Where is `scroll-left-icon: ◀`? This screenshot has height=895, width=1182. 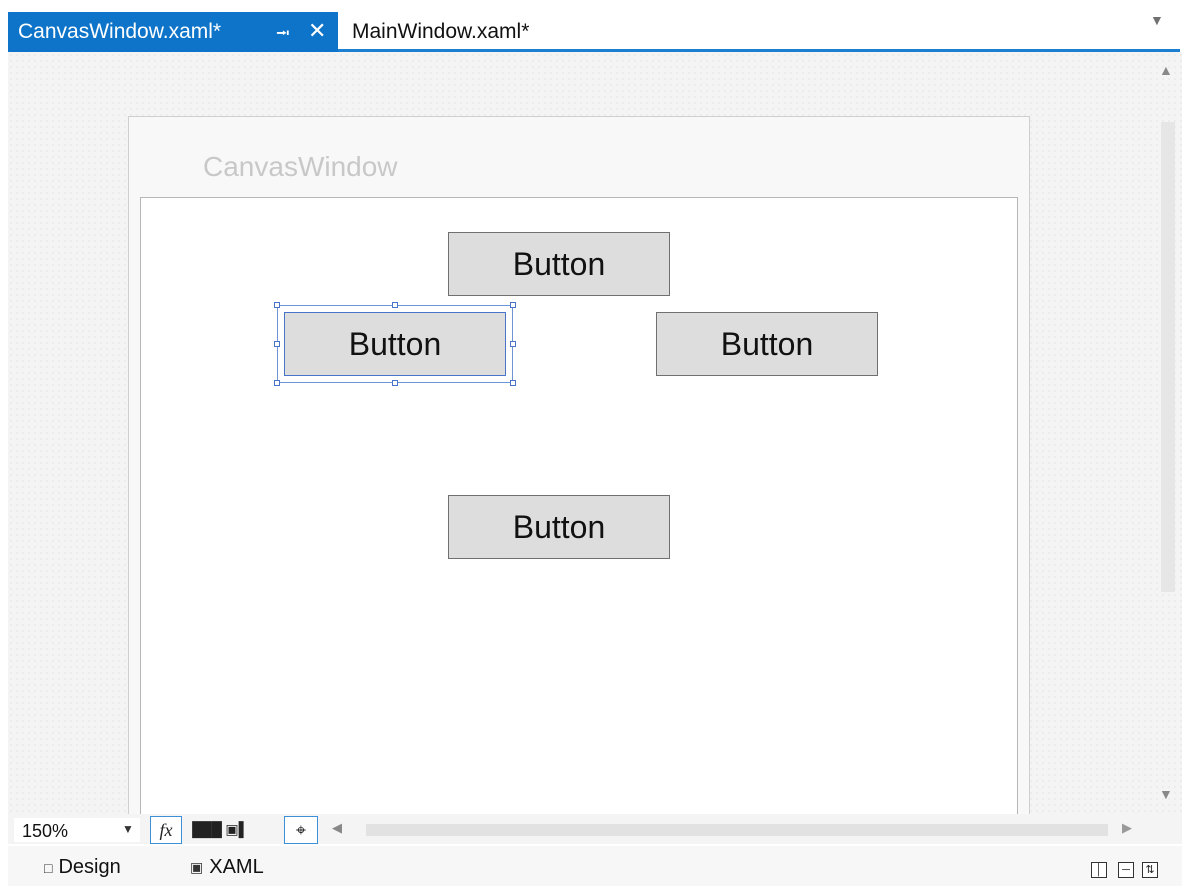 scroll-left-icon: ◀ is located at coordinates (337, 828).